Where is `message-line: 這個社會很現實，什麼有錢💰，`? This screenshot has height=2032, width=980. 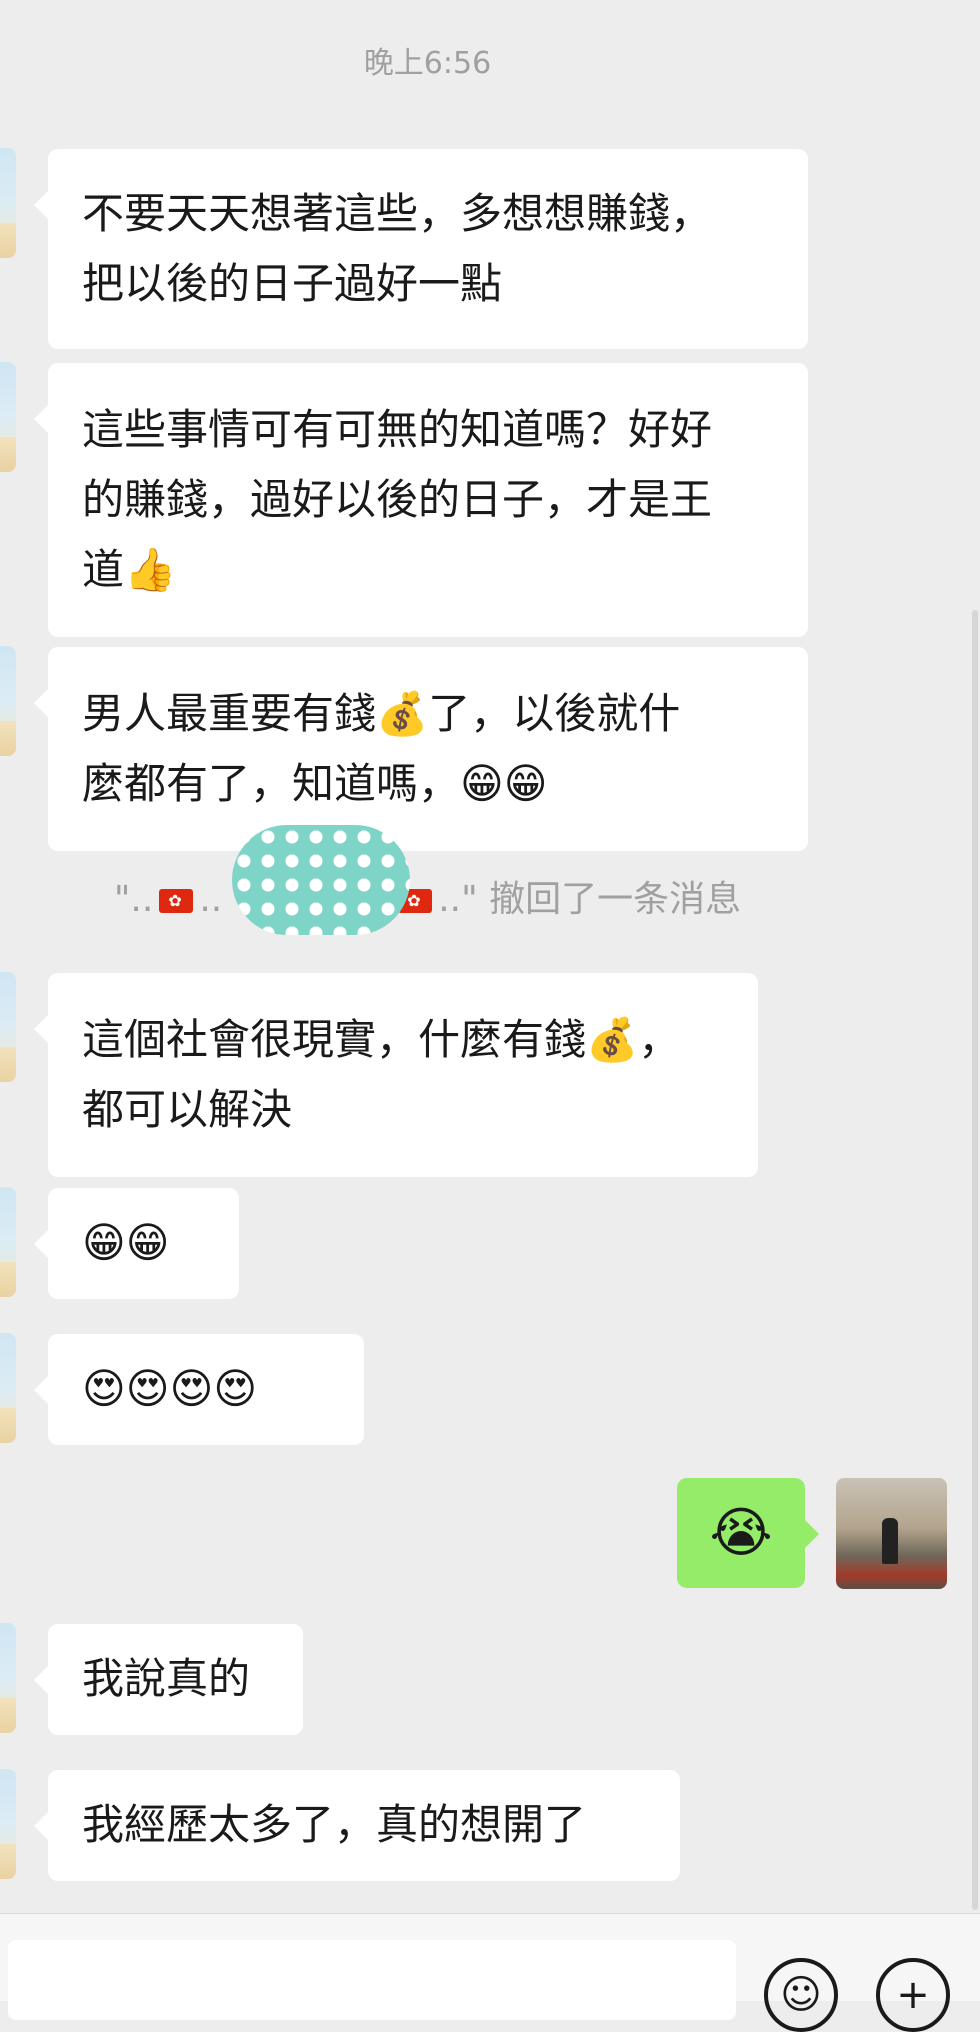
message-line: 這個社會很現實，什麼有錢💰， is located at coordinates (381, 1039).